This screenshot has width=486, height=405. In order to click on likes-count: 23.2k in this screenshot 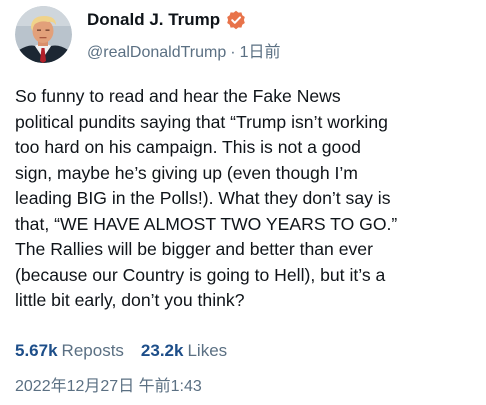, I will do `click(162, 350)`.